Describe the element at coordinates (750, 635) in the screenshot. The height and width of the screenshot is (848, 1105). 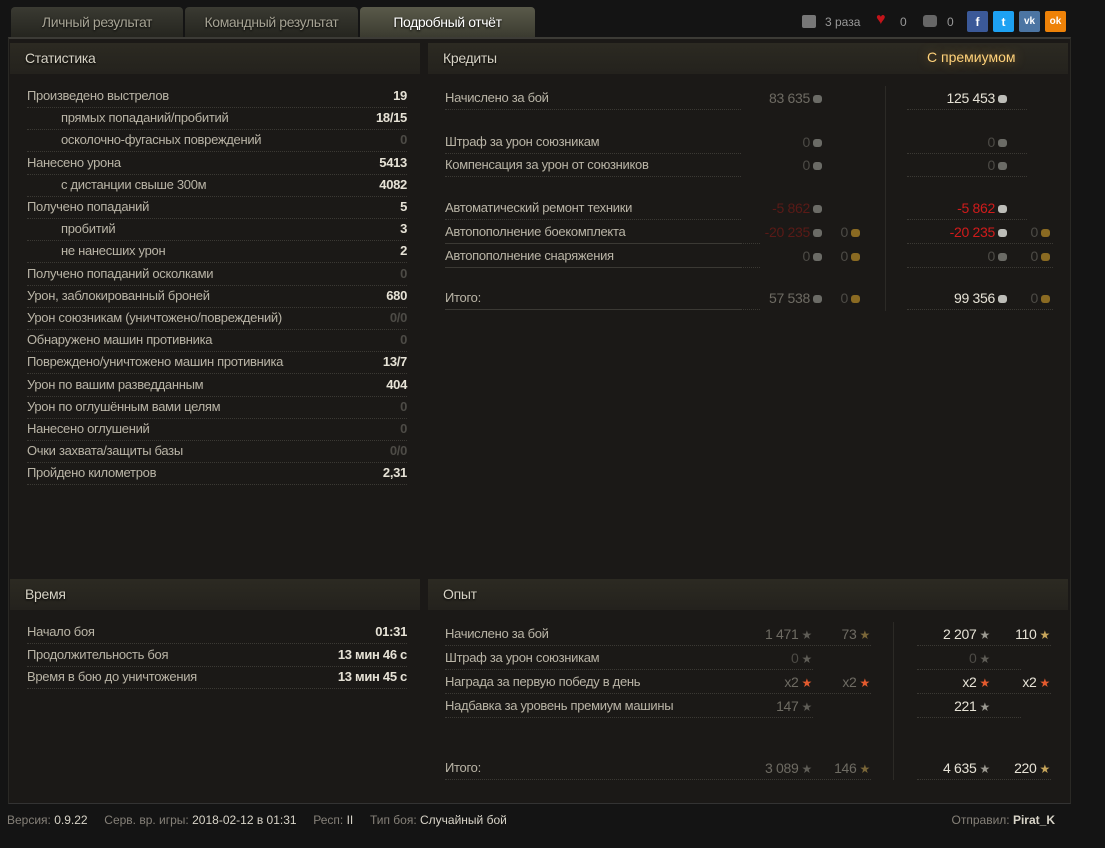
I see `exp-row: Начисленo за бой 1 471 ★ 73 ★ 2 207 ★ 110 ★` at that location.